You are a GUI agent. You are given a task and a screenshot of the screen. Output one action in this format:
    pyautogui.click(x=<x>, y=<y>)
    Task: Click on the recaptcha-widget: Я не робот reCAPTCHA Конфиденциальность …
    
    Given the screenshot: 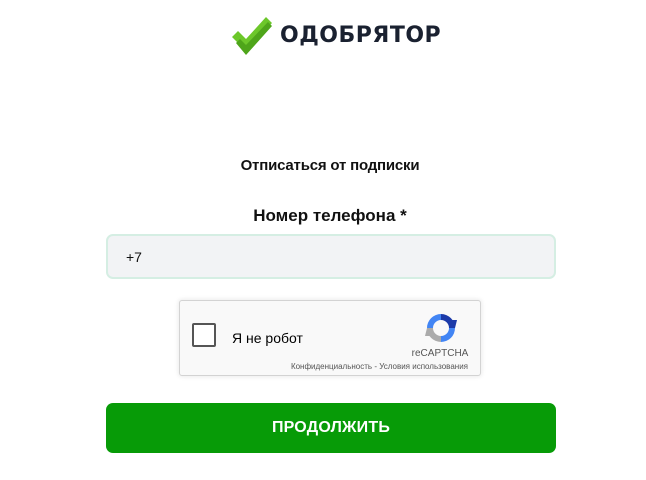 What is the action you would take?
    pyautogui.click(x=330, y=338)
    